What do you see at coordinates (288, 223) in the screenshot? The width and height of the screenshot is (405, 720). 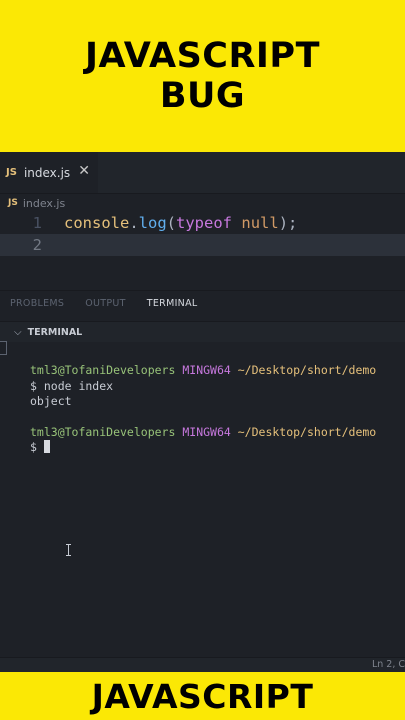 I see `code-token: );` at bounding box center [288, 223].